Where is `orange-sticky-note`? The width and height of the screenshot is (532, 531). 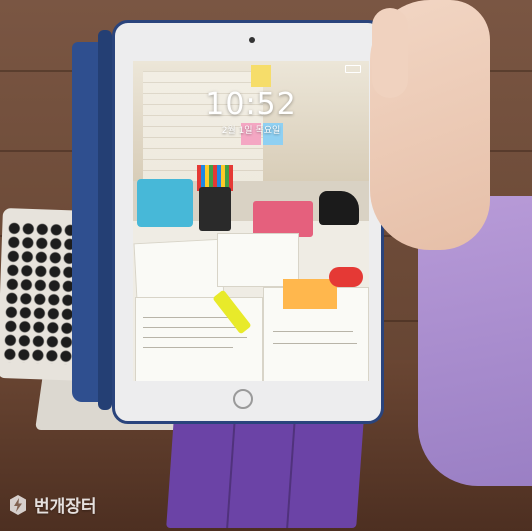 orange-sticky-note is located at coordinates (310, 294).